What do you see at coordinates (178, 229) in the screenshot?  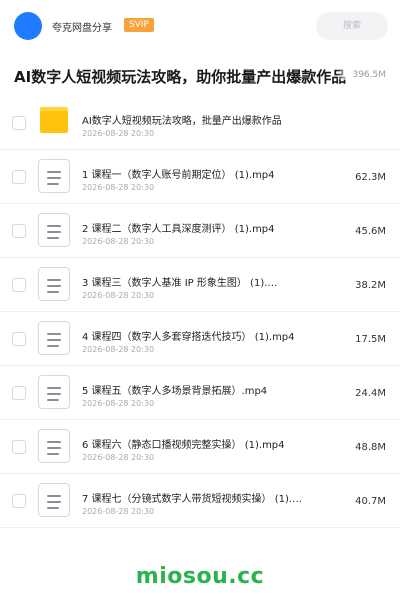 I see `file-name: 2 课程二（数字人工具深度测评） (1).mp4` at bounding box center [178, 229].